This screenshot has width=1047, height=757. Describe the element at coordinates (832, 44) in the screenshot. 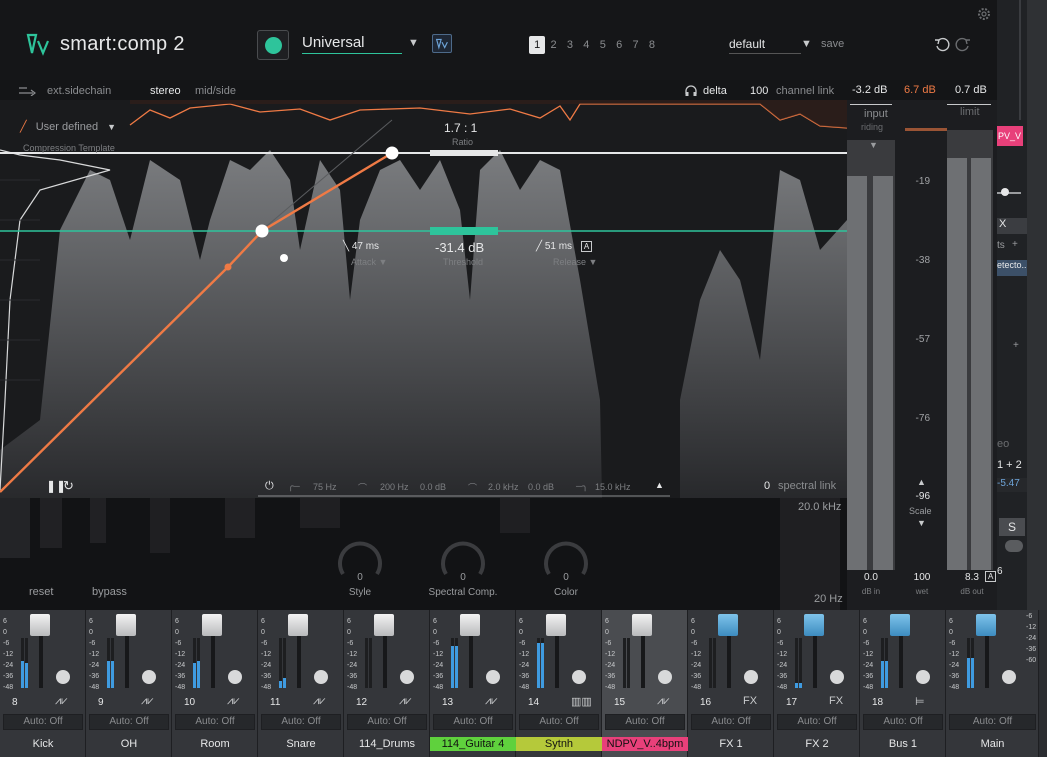

I see `save-button: save` at that location.